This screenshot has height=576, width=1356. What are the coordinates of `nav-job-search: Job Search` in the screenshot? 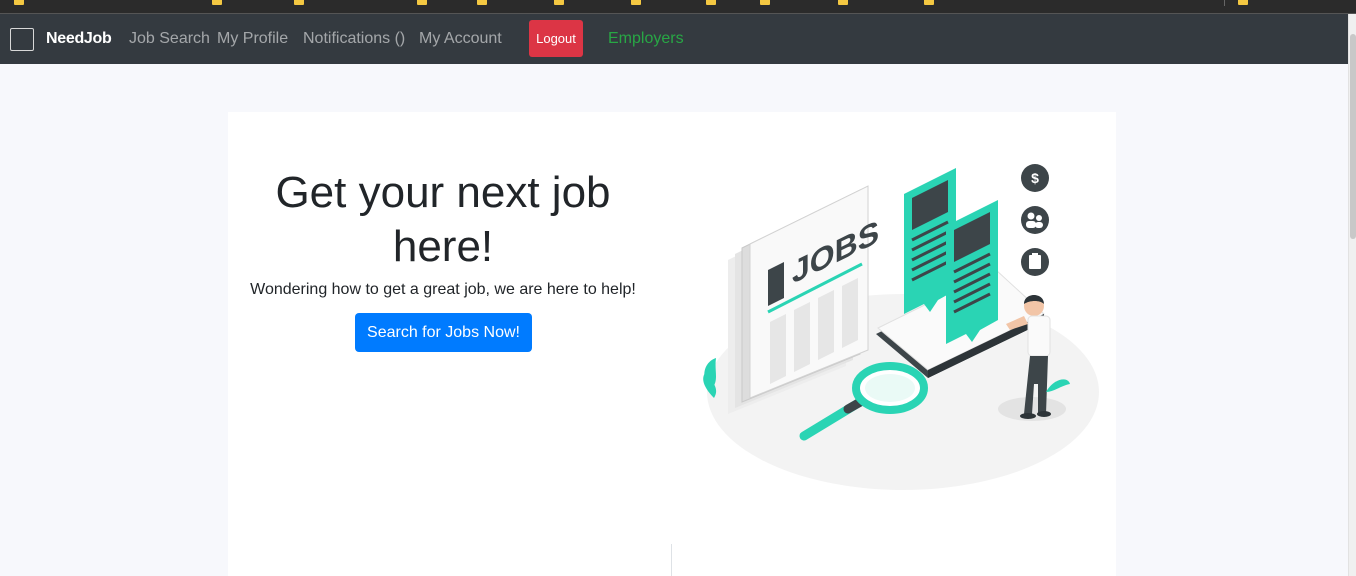 It's located at (169, 39).